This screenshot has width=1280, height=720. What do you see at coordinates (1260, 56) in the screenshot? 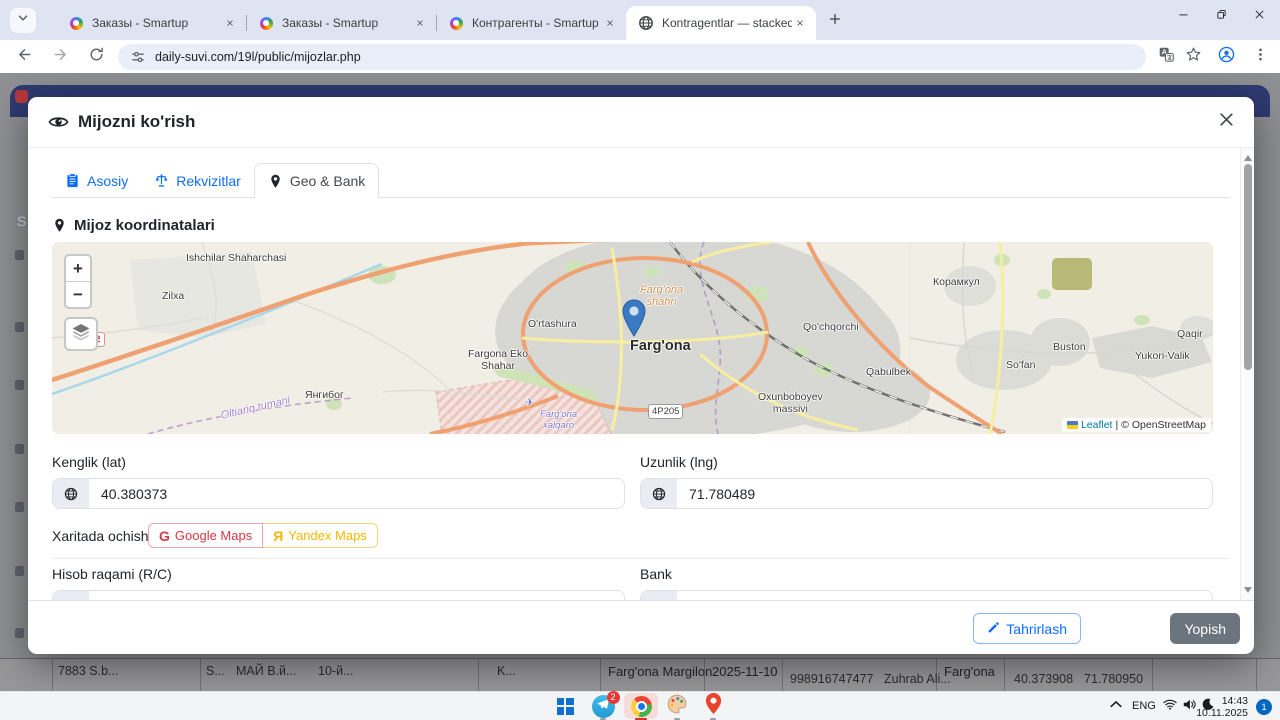
I see `browser-menu-button` at bounding box center [1260, 56].